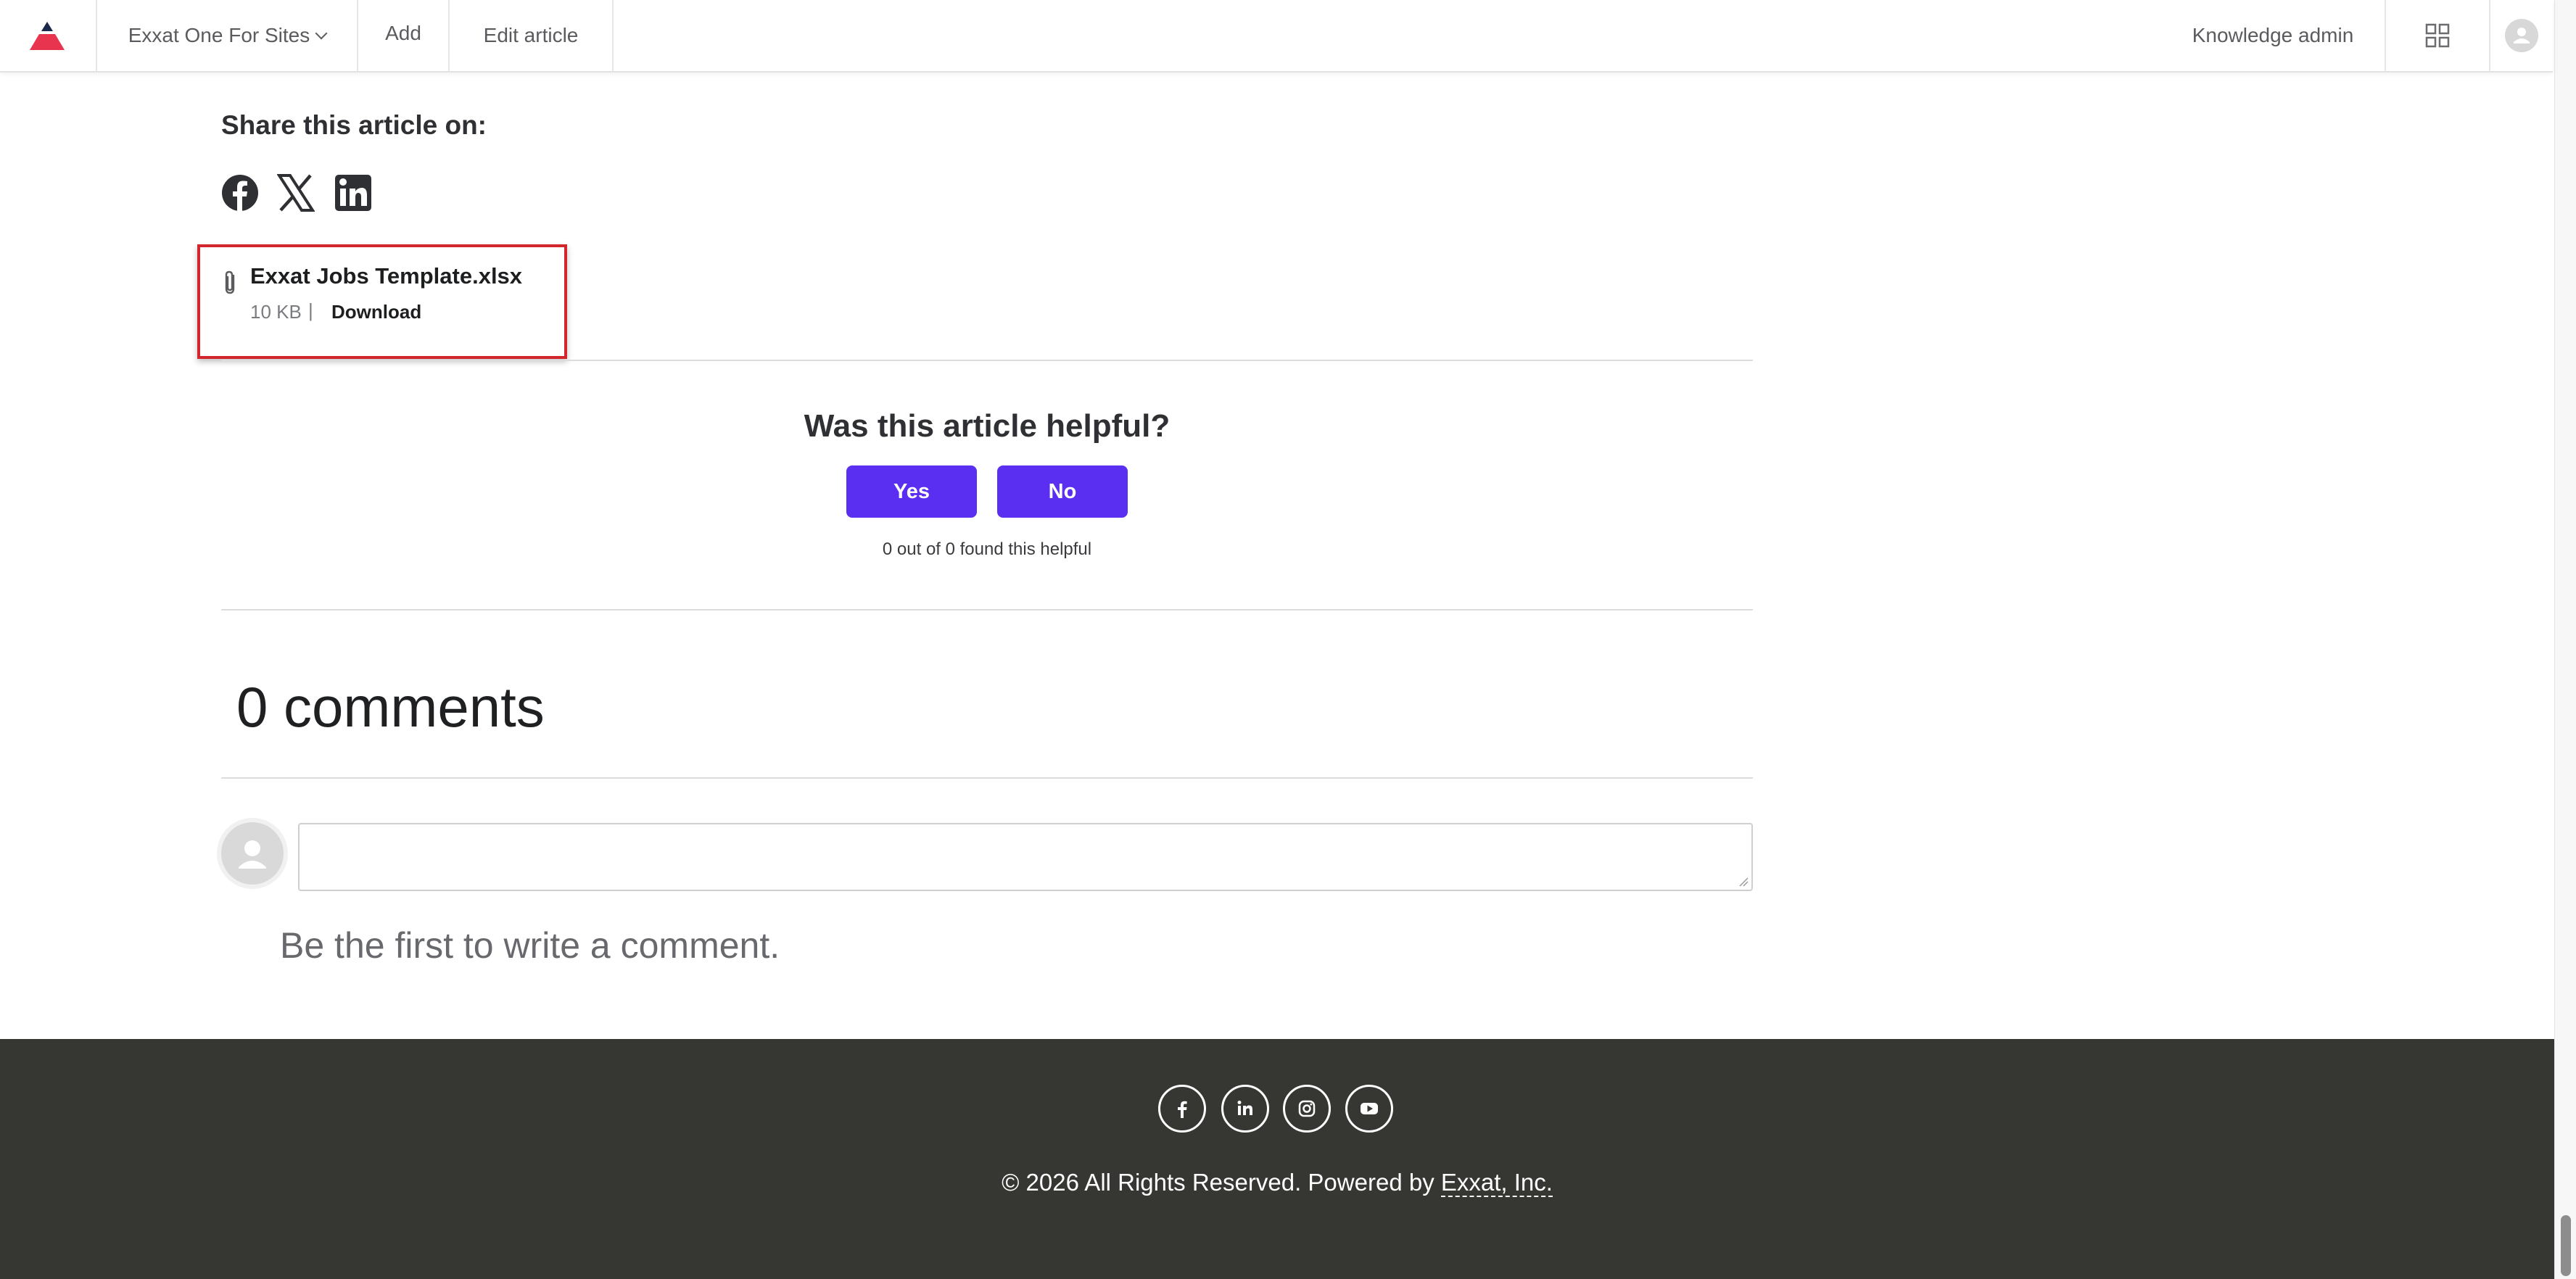 The image size is (2576, 1279). What do you see at coordinates (354, 125) in the screenshot?
I see `share-title: Share this article on:` at bounding box center [354, 125].